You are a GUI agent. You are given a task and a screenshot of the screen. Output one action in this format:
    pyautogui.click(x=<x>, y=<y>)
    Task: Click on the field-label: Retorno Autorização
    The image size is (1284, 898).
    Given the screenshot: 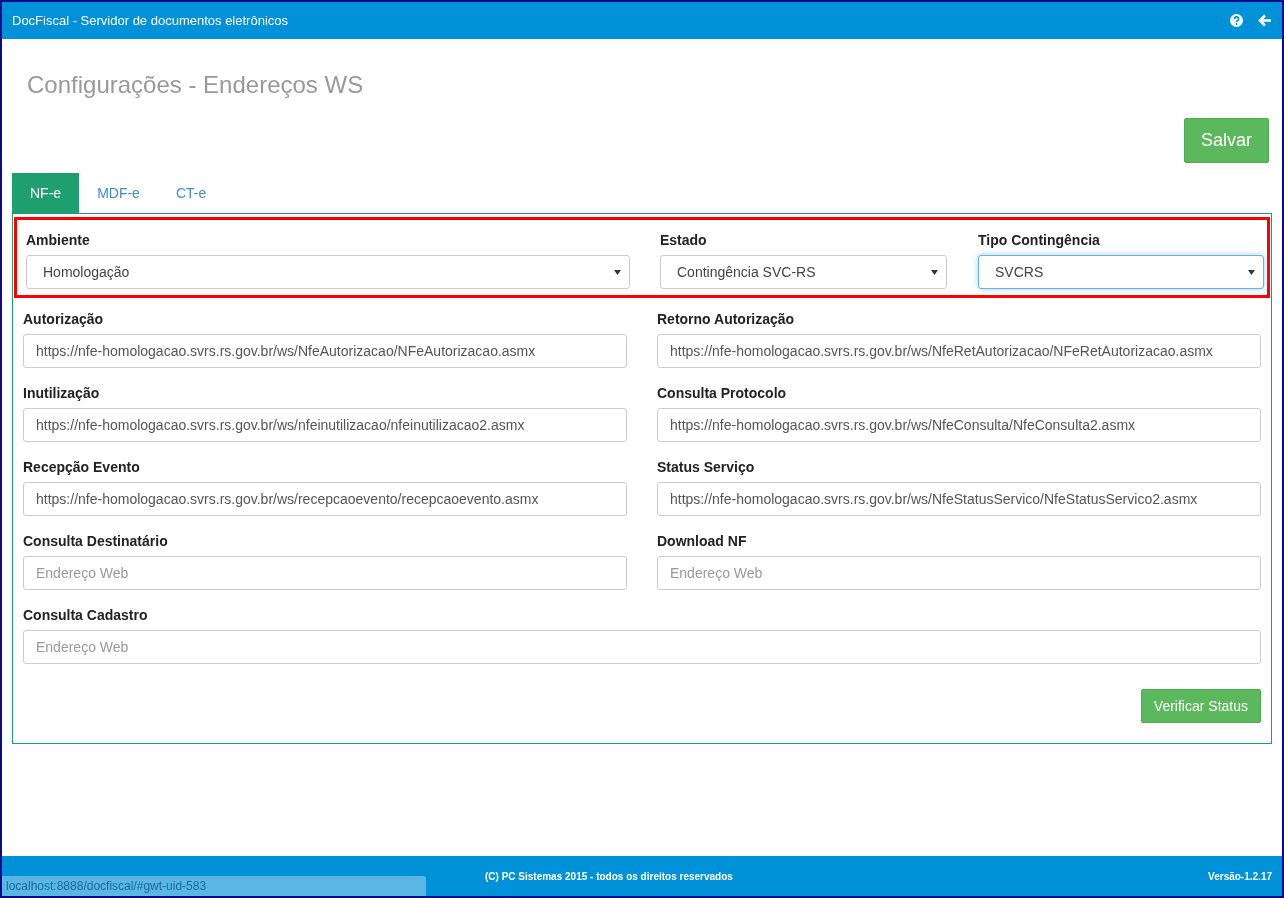 What is the action you would take?
    pyautogui.click(x=726, y=319)
    